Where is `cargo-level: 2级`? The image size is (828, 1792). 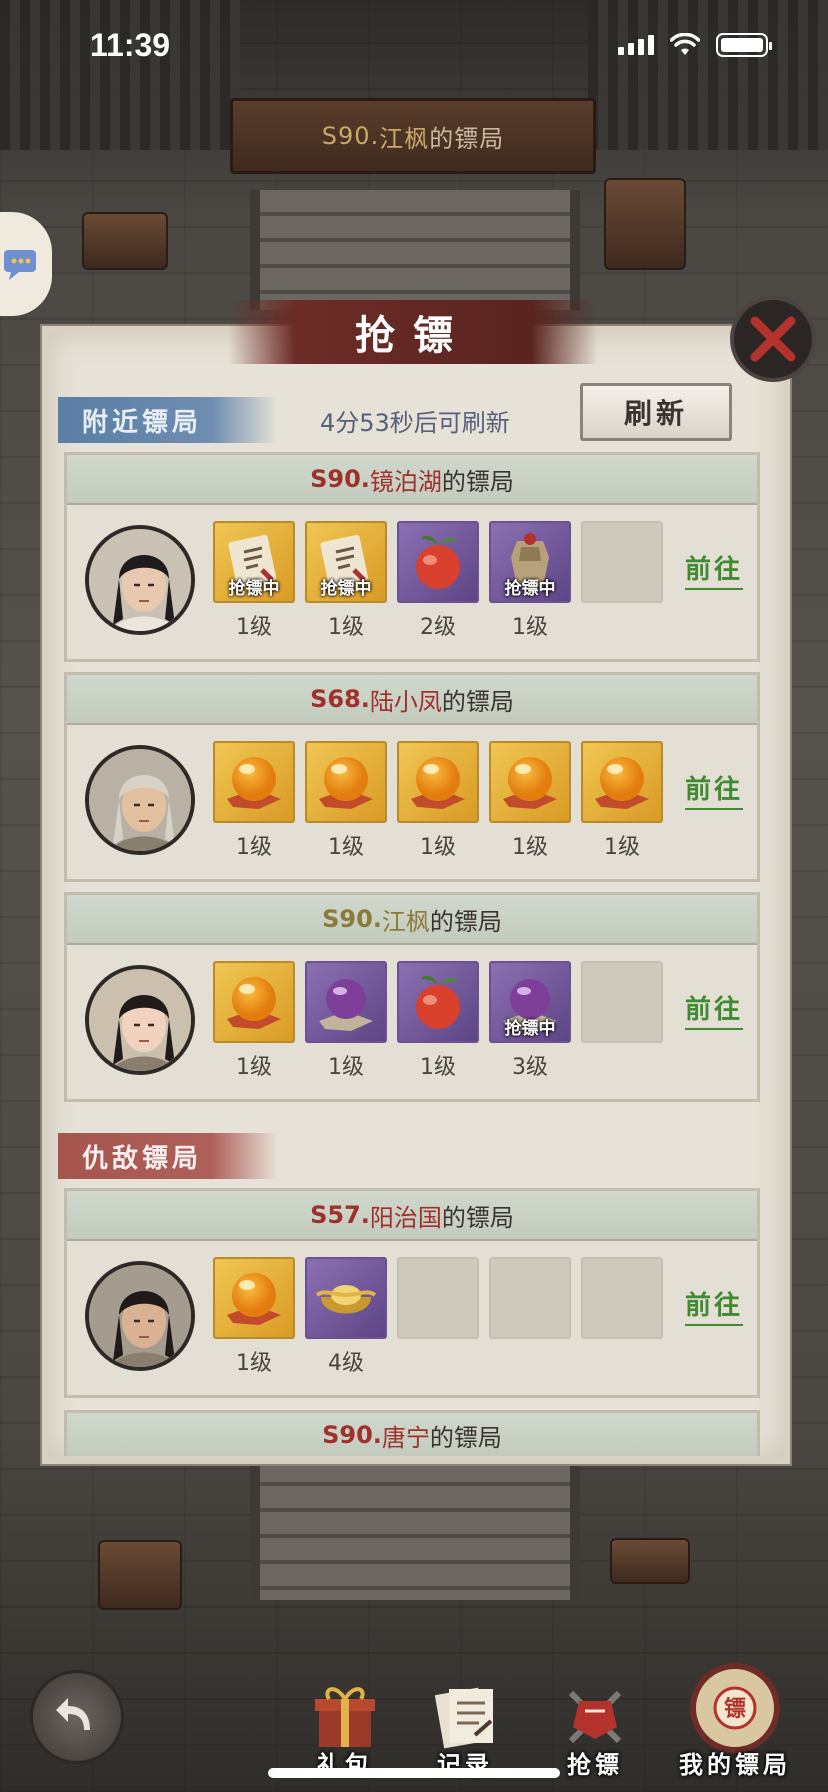
cargo-level: 2级 is located at coordinates (438, 627).